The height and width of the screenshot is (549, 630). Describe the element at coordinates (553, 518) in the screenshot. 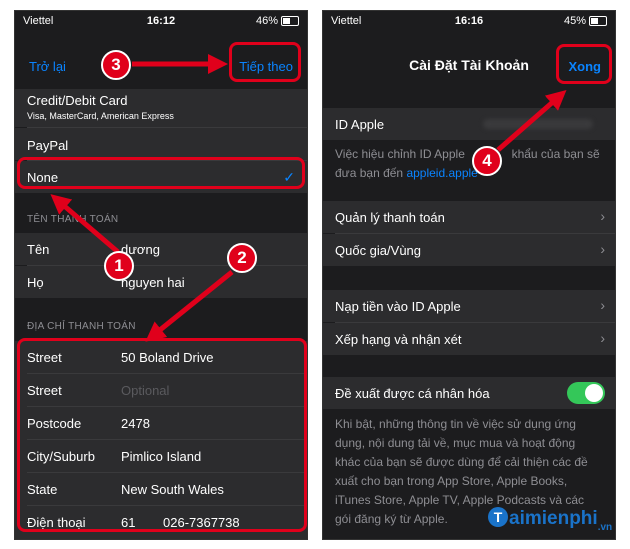

I see `logo-text: aimienphi` at that location.